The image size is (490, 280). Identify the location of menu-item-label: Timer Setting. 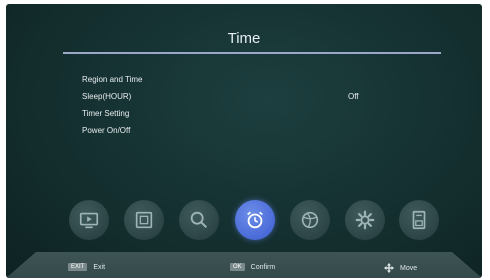
(106, 113).